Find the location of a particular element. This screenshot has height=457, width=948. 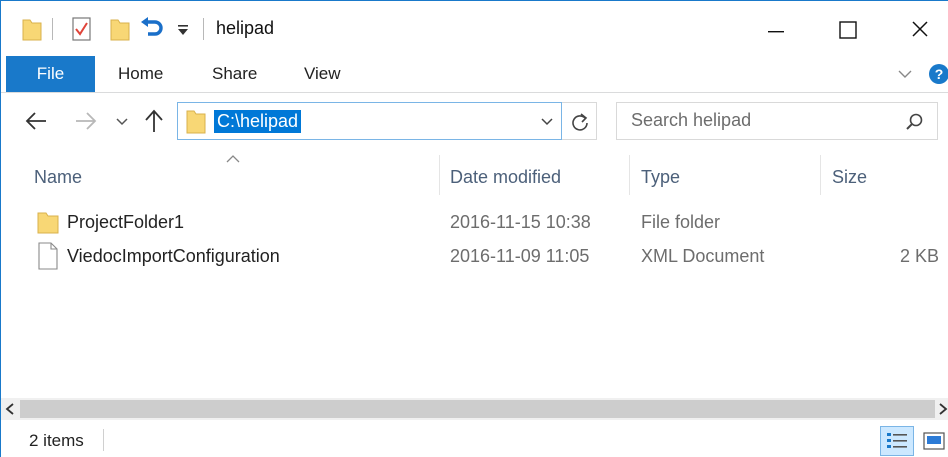

status-bar is located at coordinates (474, 439).